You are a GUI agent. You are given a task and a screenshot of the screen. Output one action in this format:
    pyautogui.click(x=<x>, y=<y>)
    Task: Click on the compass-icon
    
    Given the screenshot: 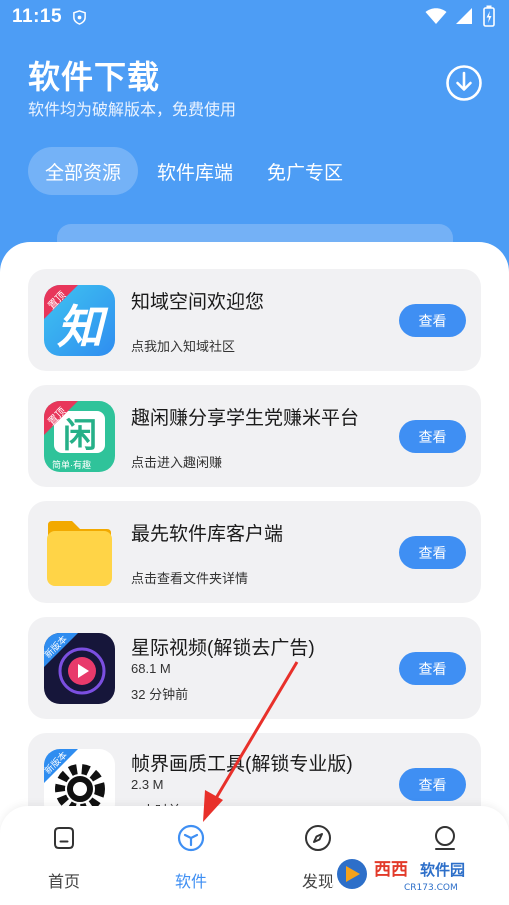 What is the action you would take?
    pyautogui.click(x=318, y=838)
    